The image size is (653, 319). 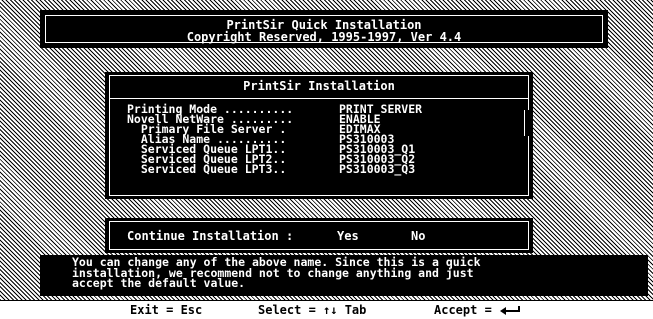 I want to click on dialog-divider, so click(x=319, y=98).